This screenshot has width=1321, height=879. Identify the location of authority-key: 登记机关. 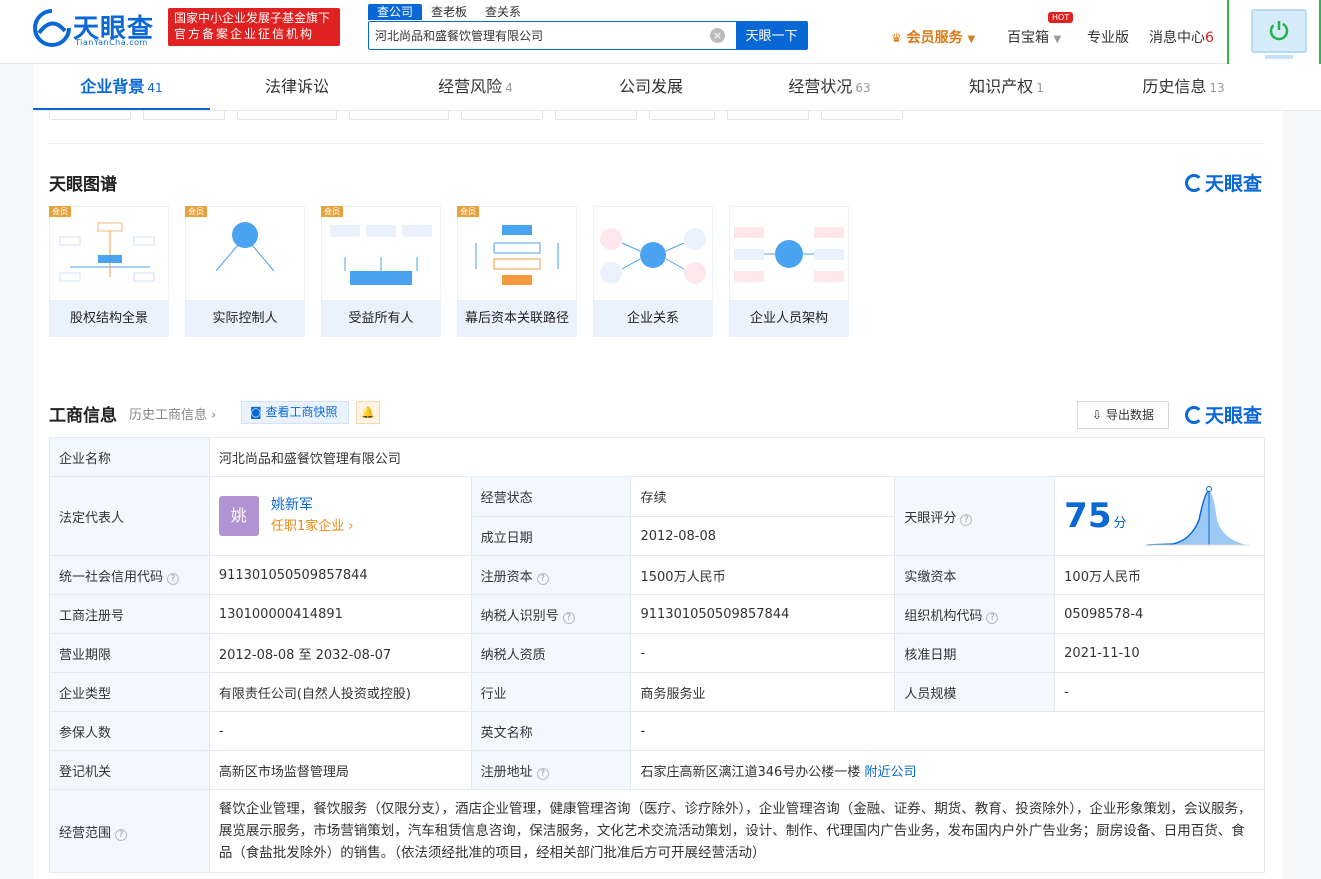
(129, 770).